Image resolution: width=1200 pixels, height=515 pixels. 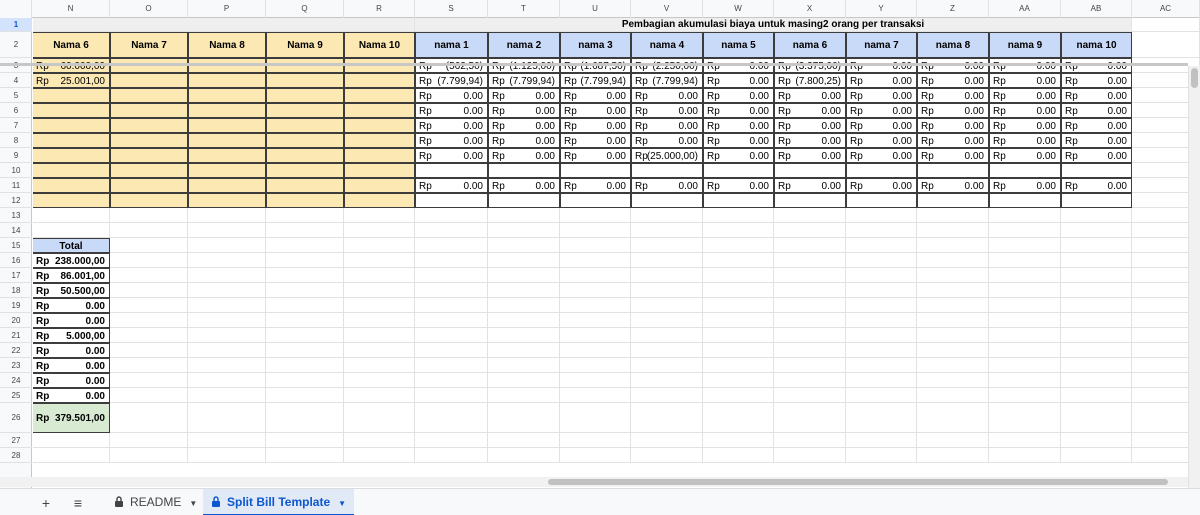 What do you see at coordinates (155, 502) in the screenshot?
I see `tab-readme: README ▼` at bounding box center [155, 502].